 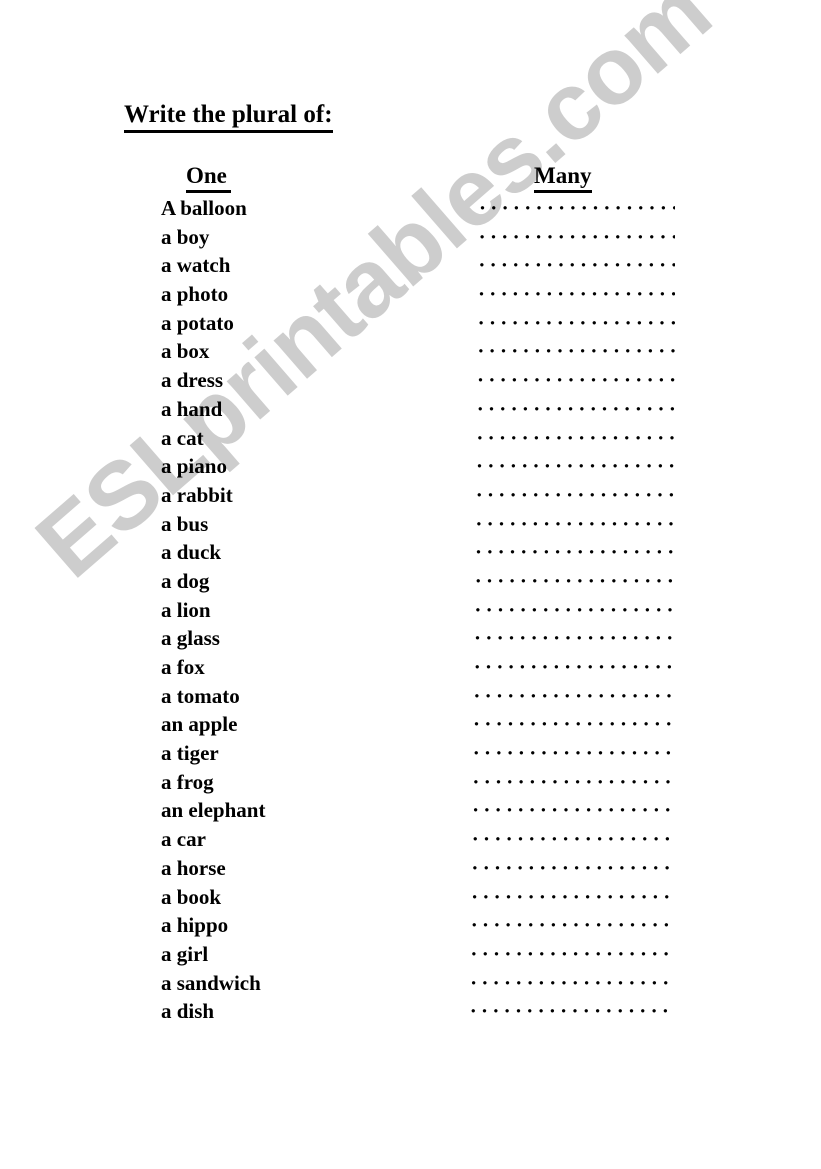 What do you see at coordinates (191, 552) in the screenshot?
I see `singular-noun: a duck` at bounding box center [191, 552].